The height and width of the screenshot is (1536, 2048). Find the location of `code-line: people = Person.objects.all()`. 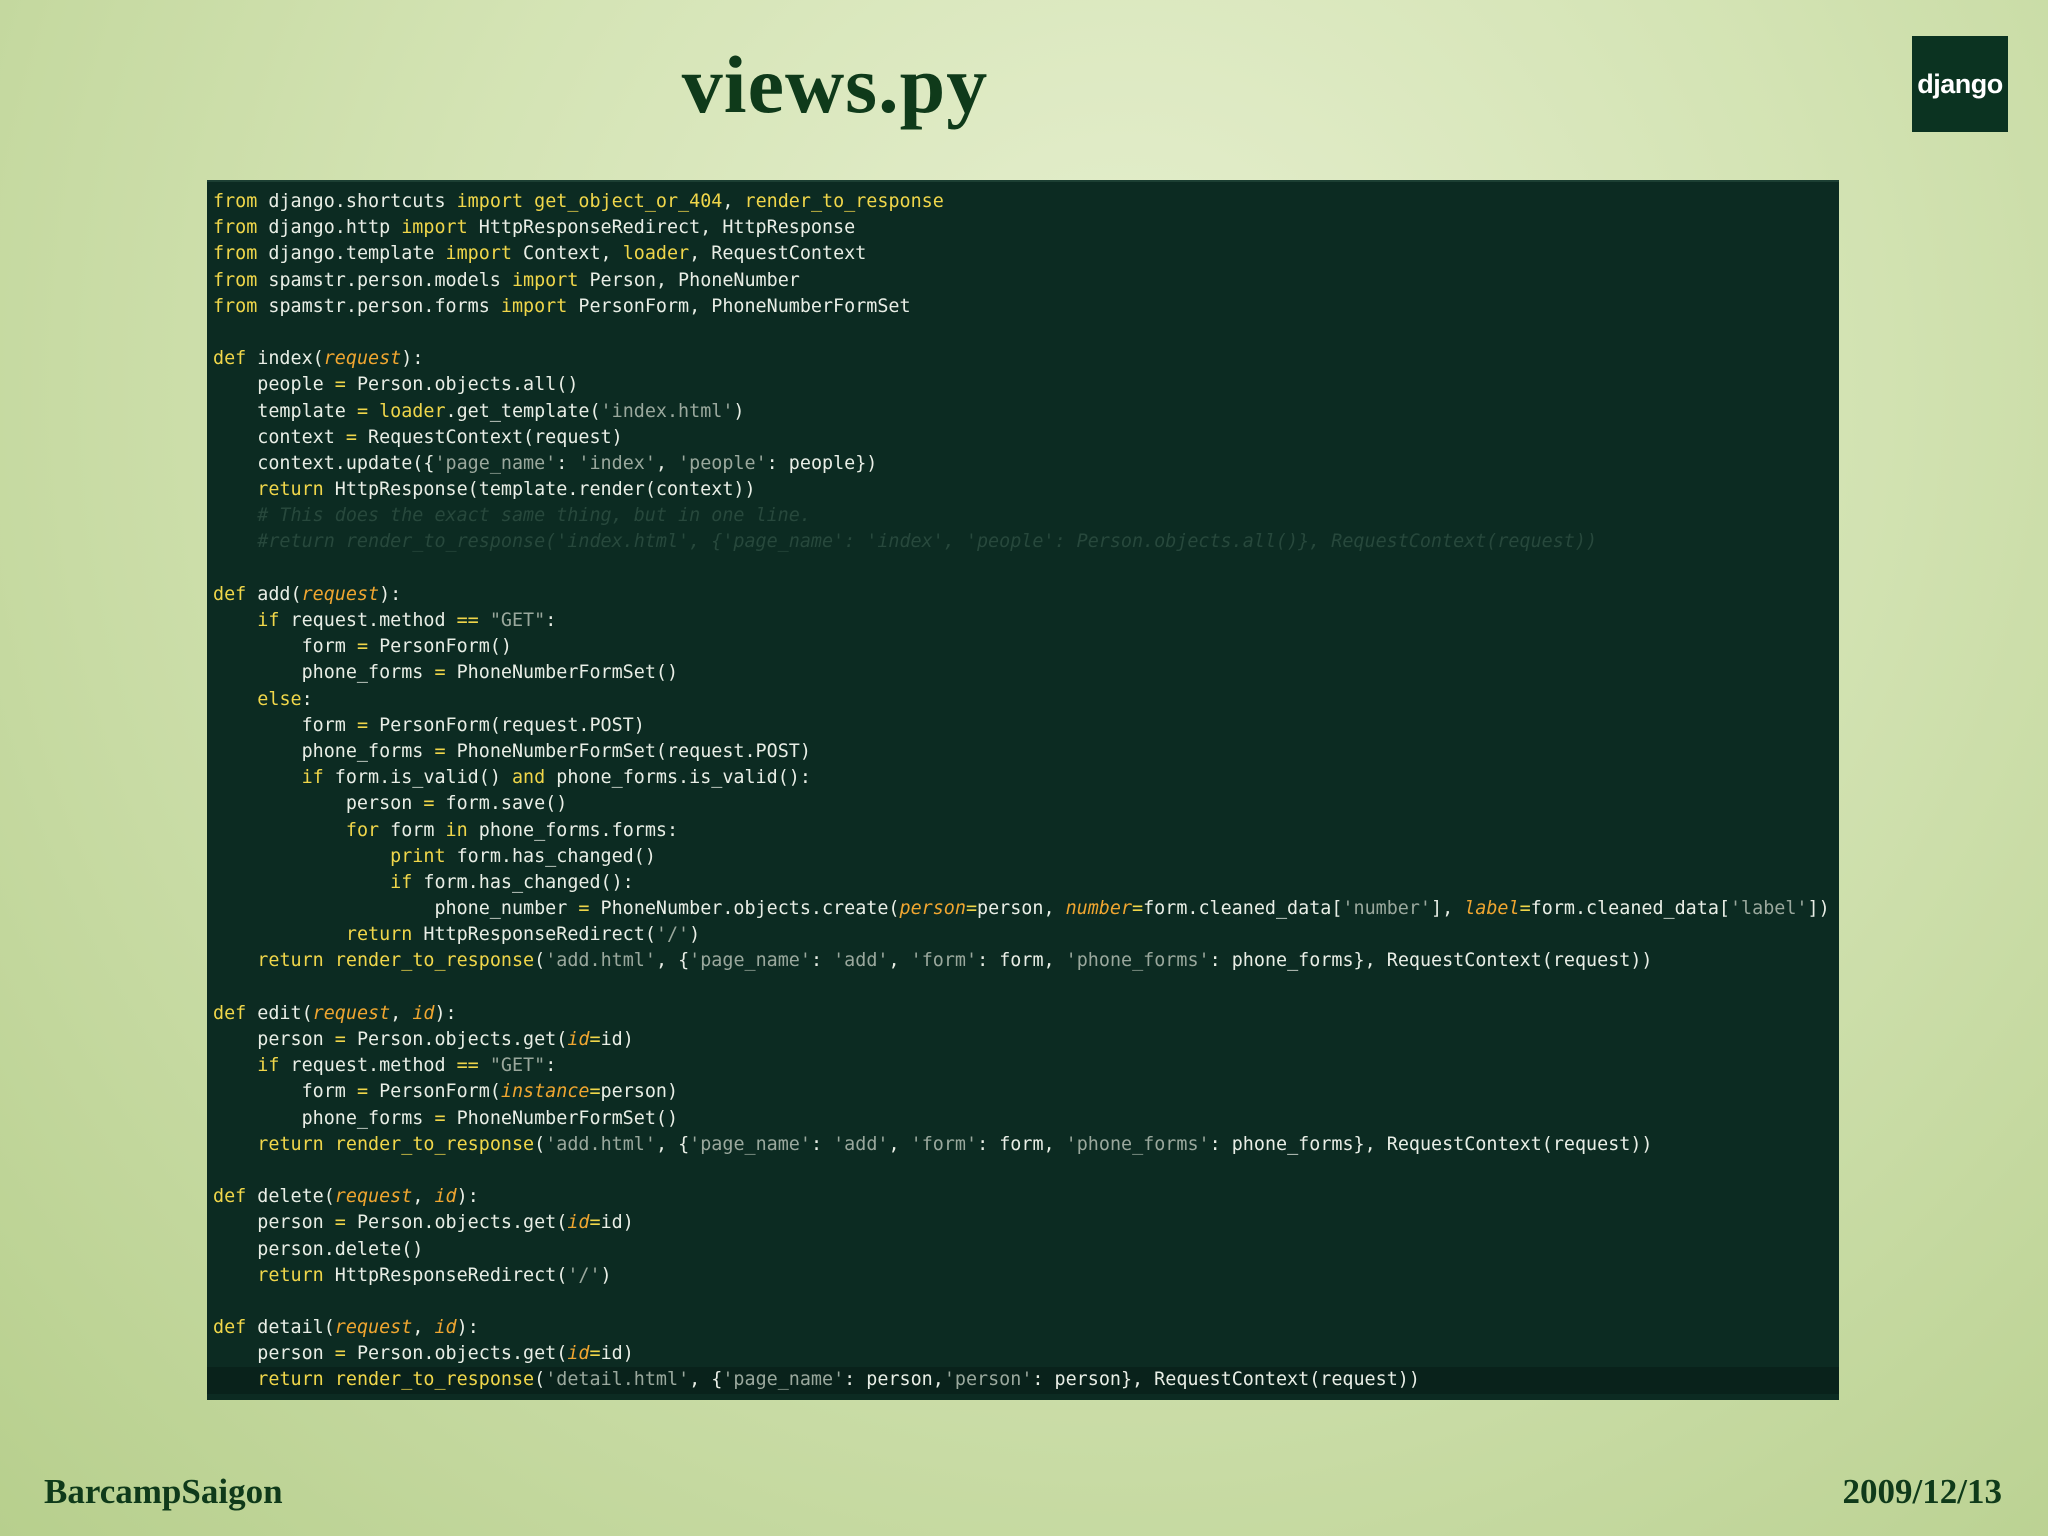

code-line: people = Person.objects.all() is located at coordinates (1023, 385).